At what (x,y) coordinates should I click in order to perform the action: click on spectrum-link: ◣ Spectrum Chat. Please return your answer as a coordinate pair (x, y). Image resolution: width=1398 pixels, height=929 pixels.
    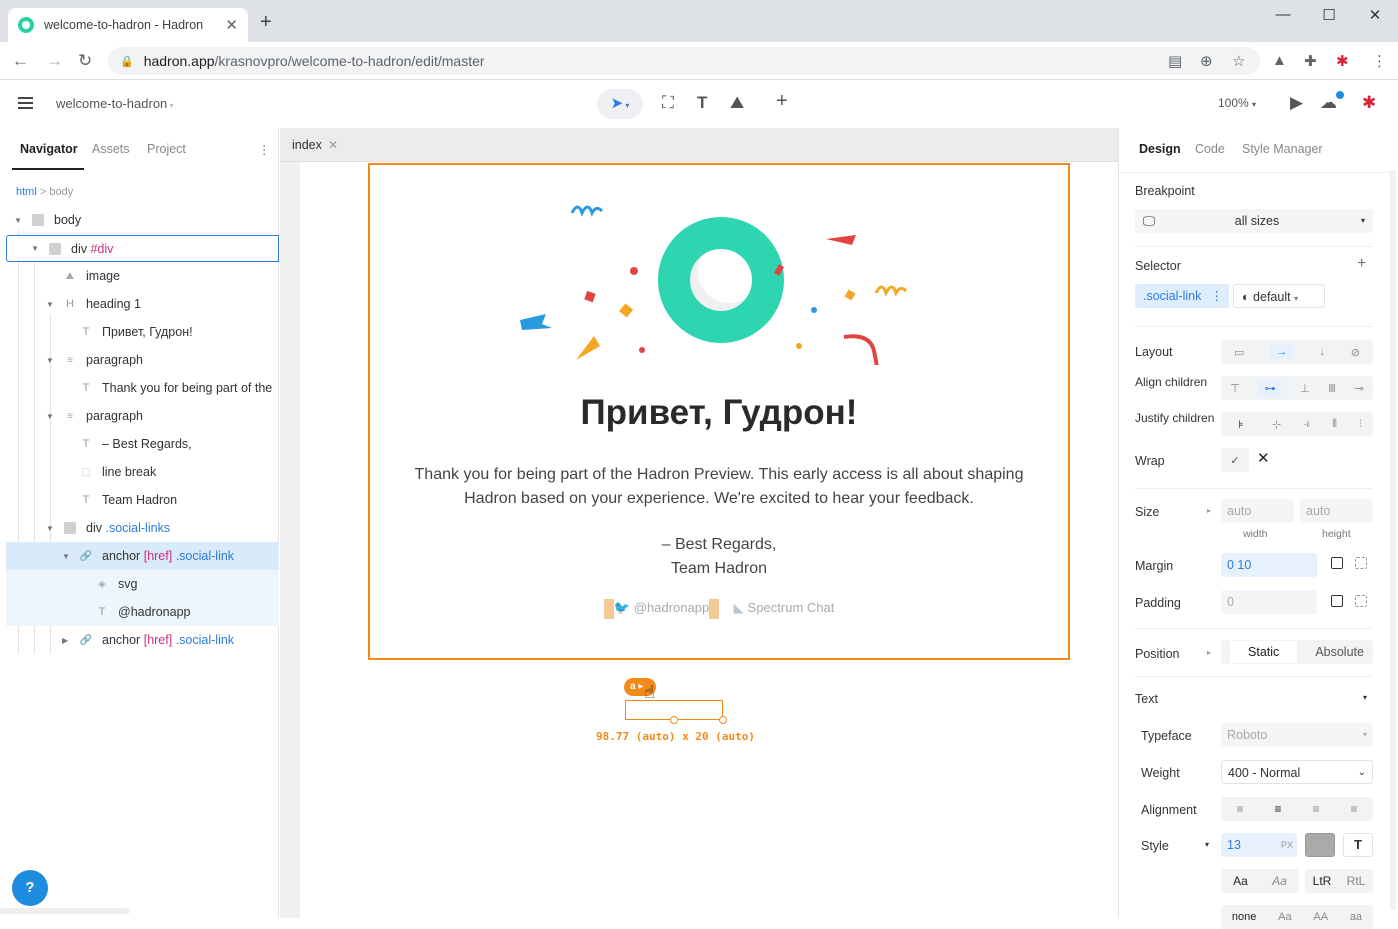
    Looking at the image, I should click on (784, 607).